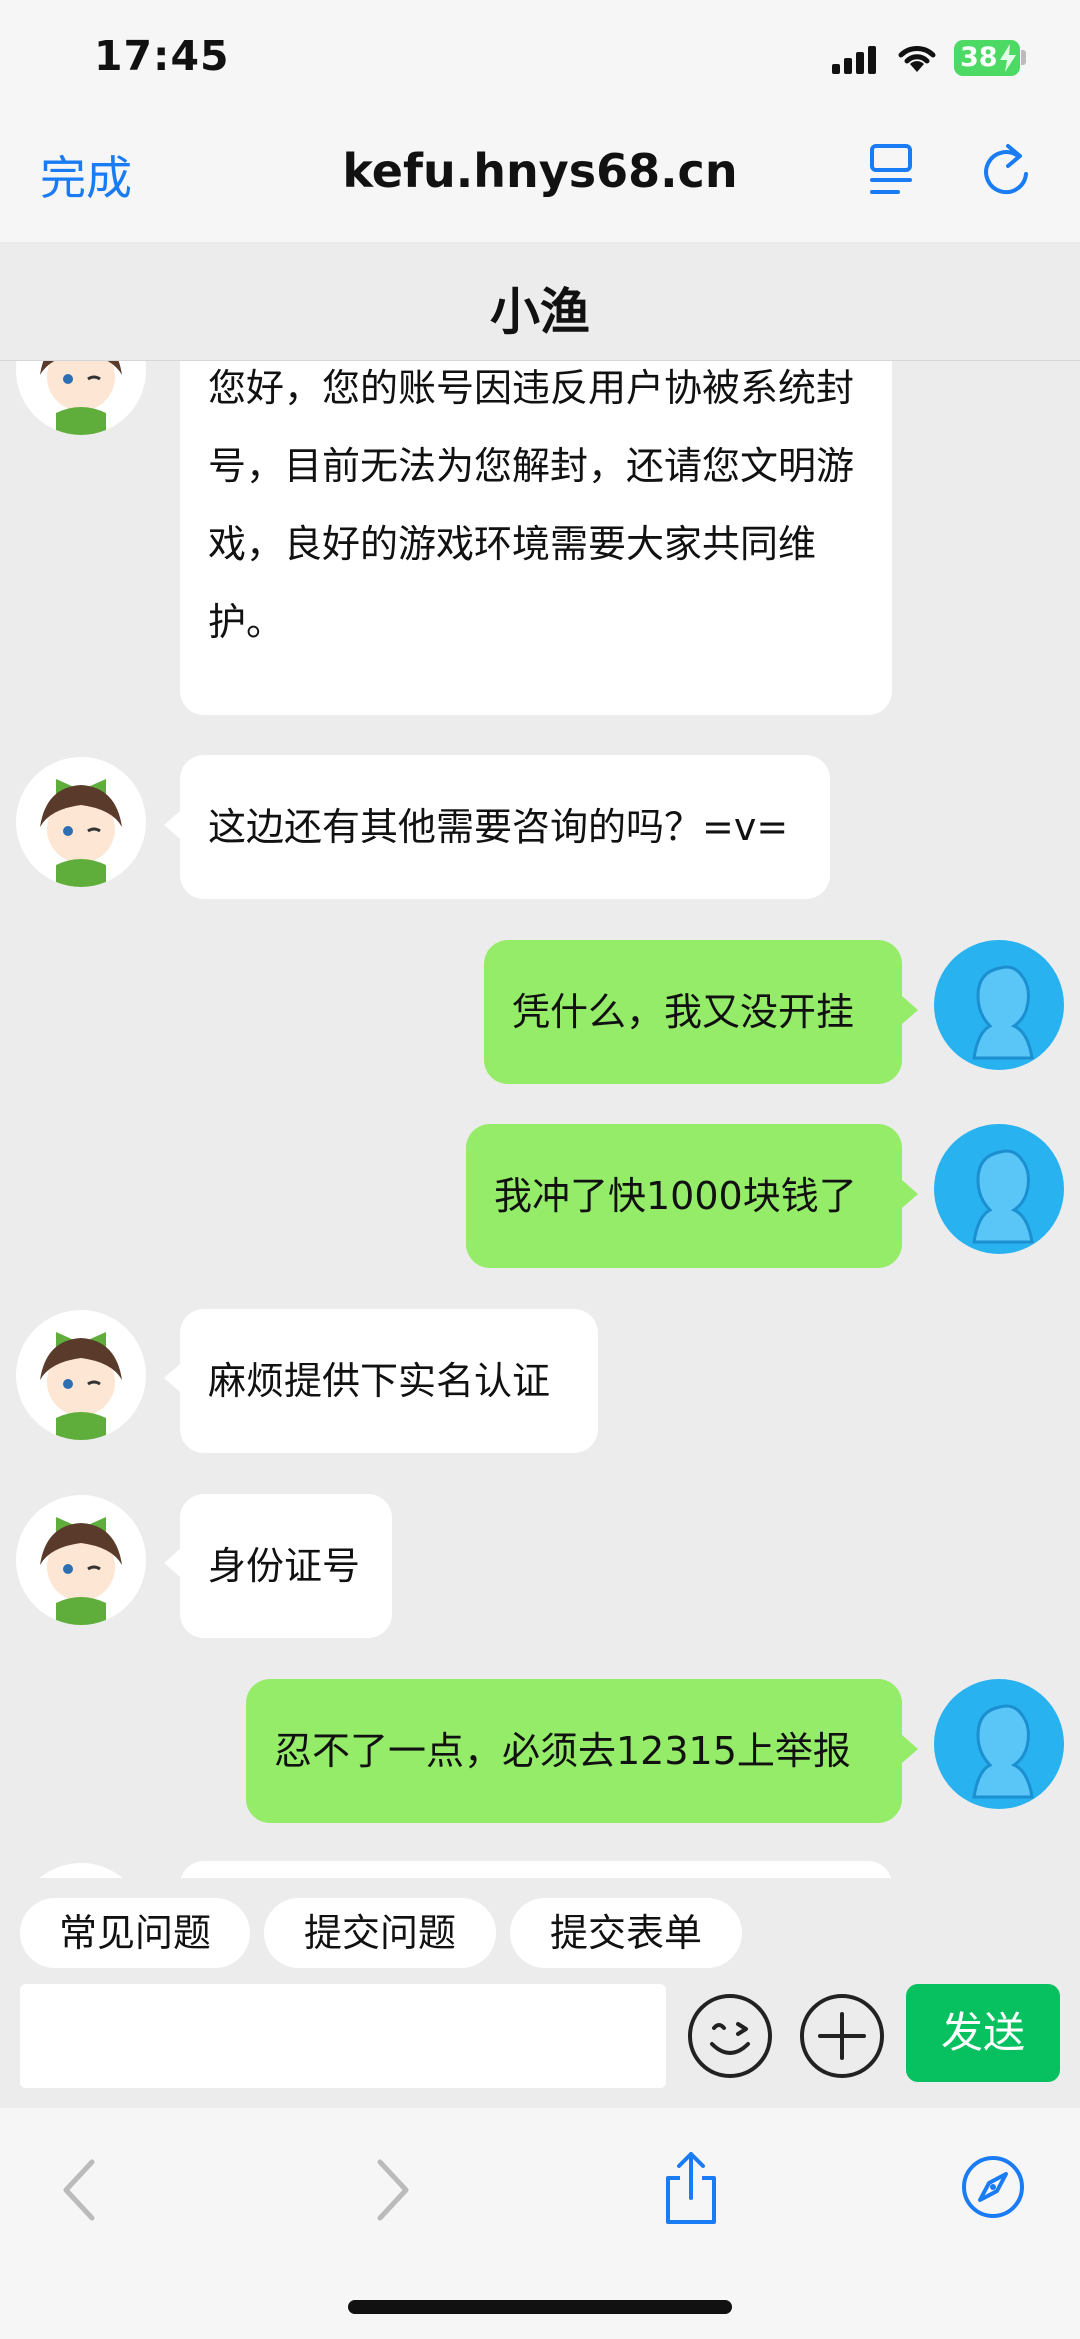 The height and width of the screenshot is (2339, 1080). Describe the element at coordinates (80, 2190) in the screenshot. I see `back-icon` at that location.